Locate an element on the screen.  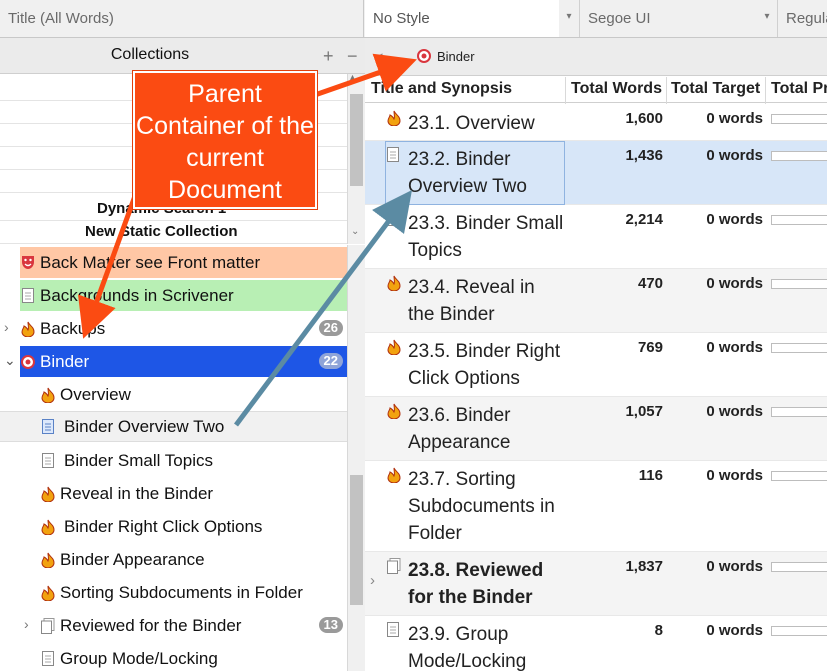
orange-arrow-binder is located at coordinates (108, 267).